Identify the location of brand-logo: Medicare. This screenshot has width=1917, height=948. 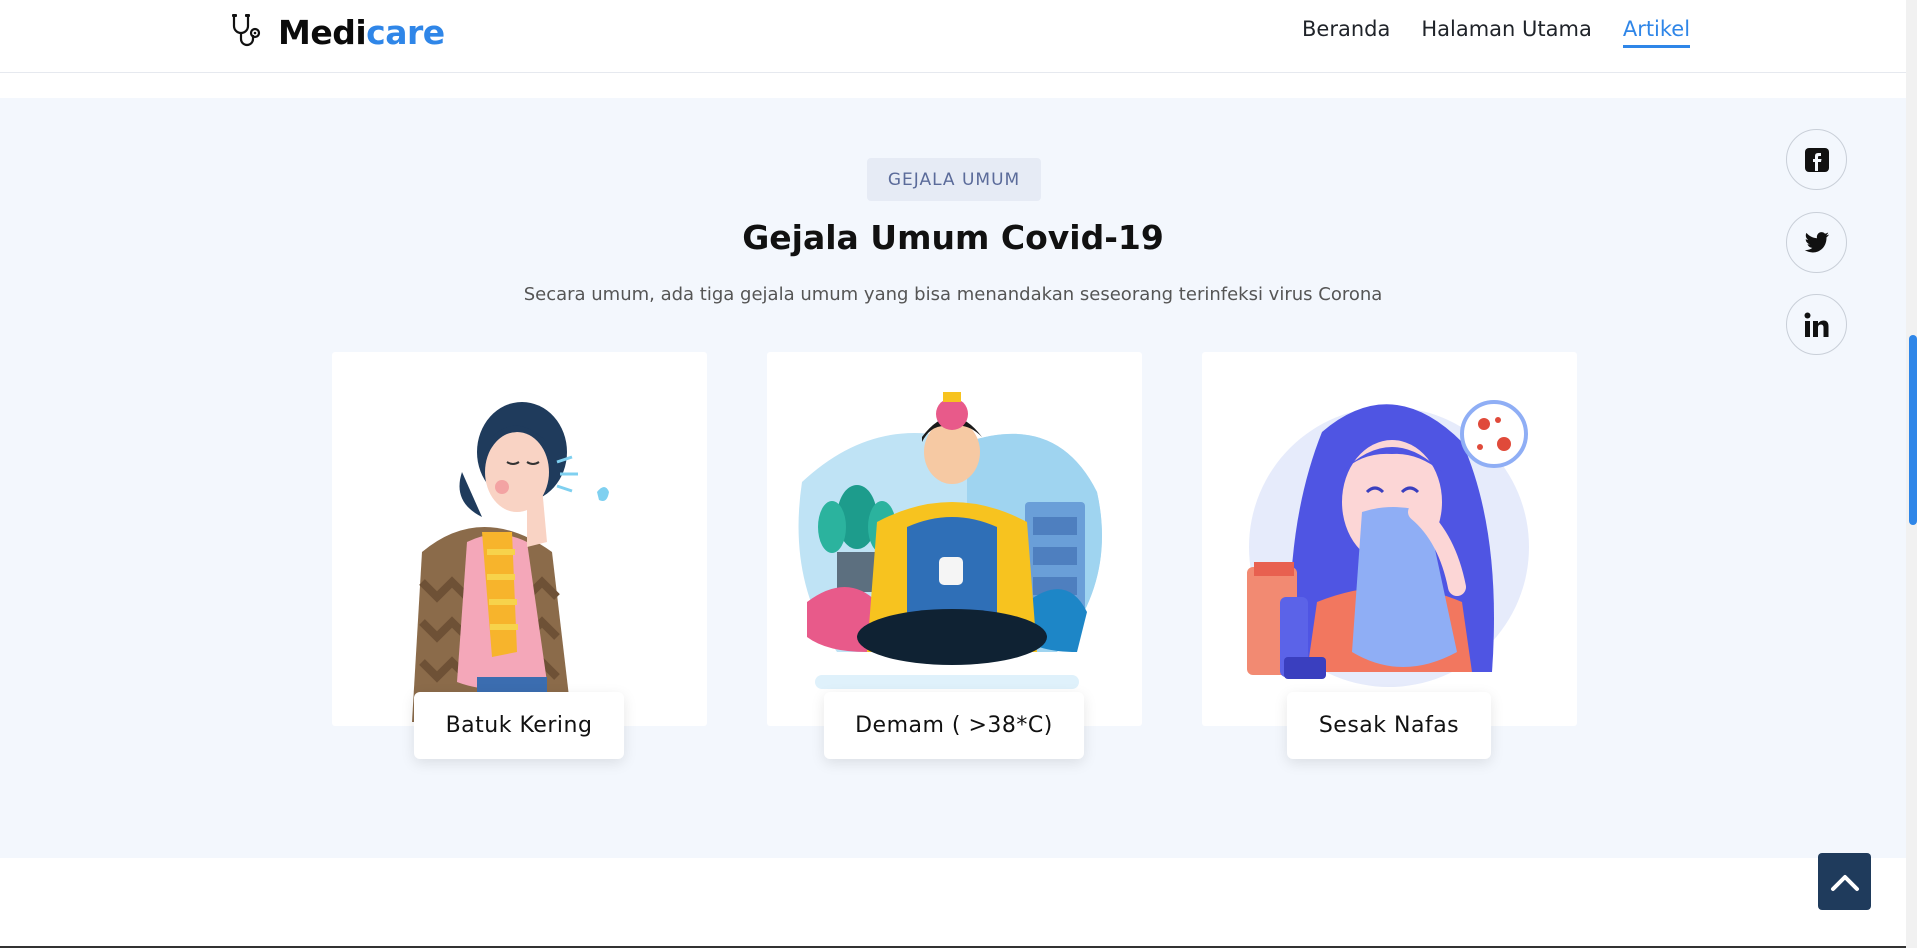
(335, 32).